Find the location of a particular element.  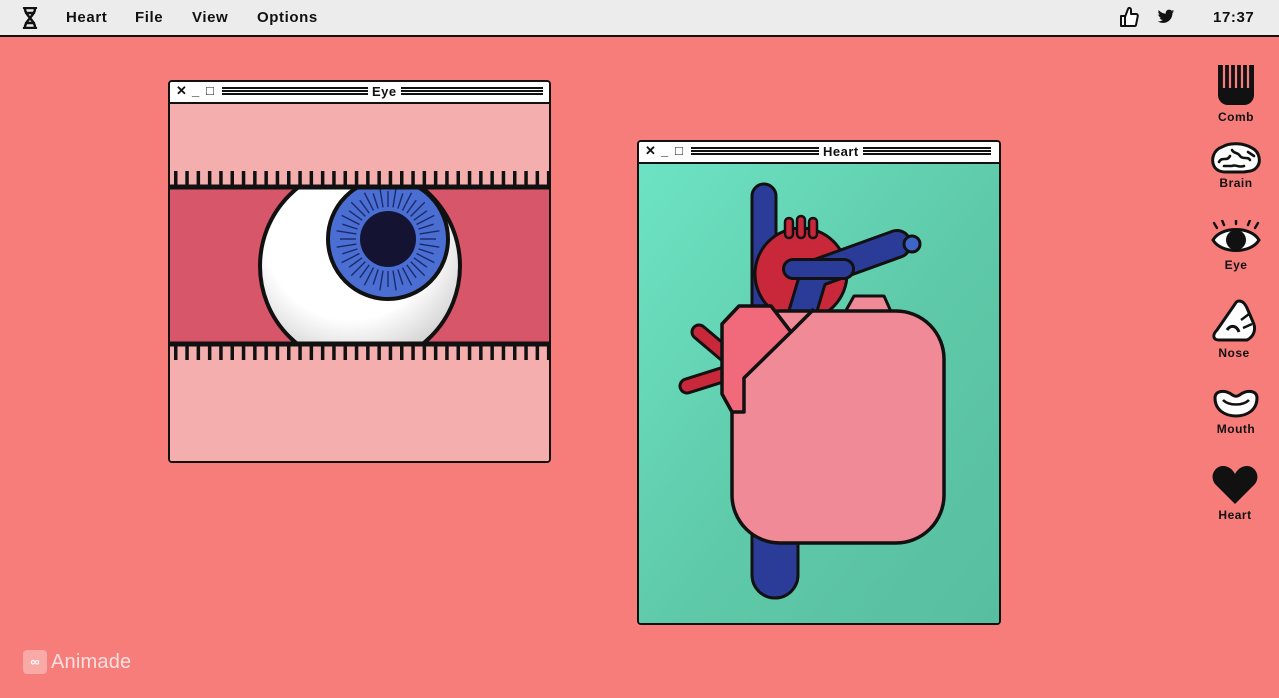

menu-file: File is located at coordinates (149, 17).